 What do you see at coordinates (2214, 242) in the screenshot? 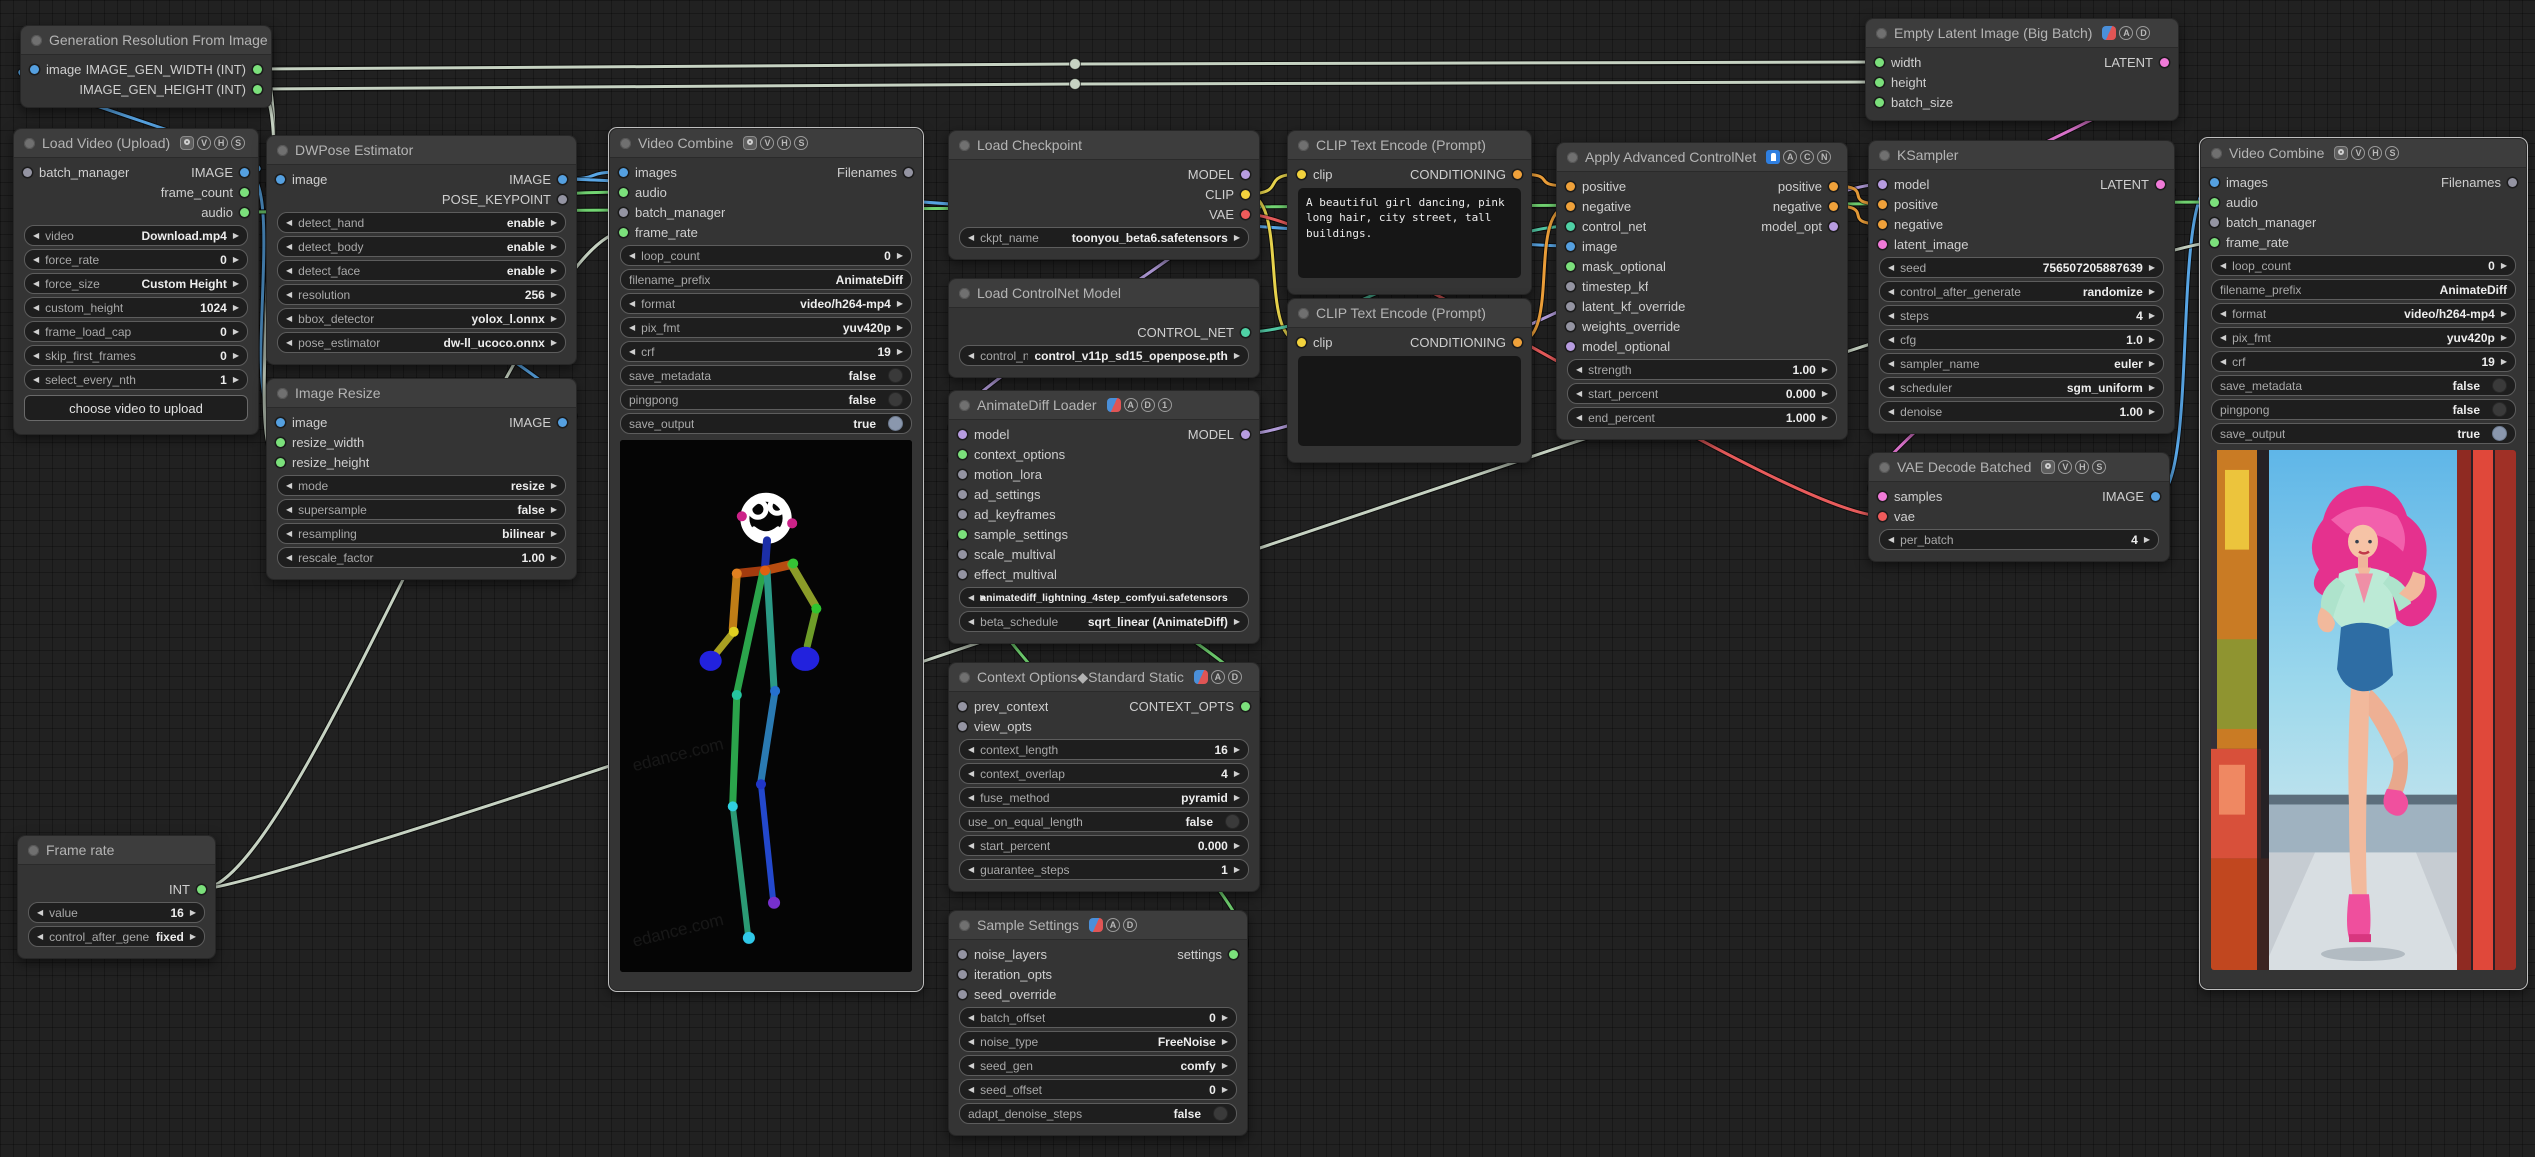
I see `input-slot-frame-rate` at bounding box center [2214, 242].